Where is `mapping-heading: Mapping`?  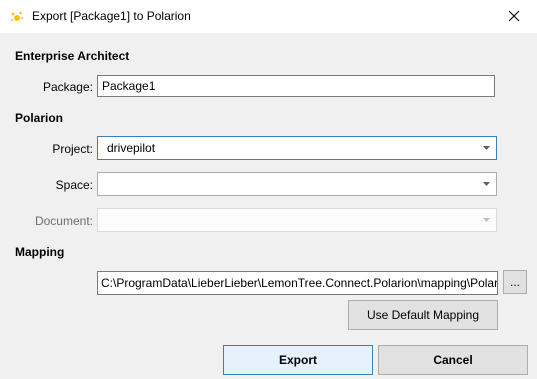 mapping-heading: Mapping is located at coordinates (40, 252).